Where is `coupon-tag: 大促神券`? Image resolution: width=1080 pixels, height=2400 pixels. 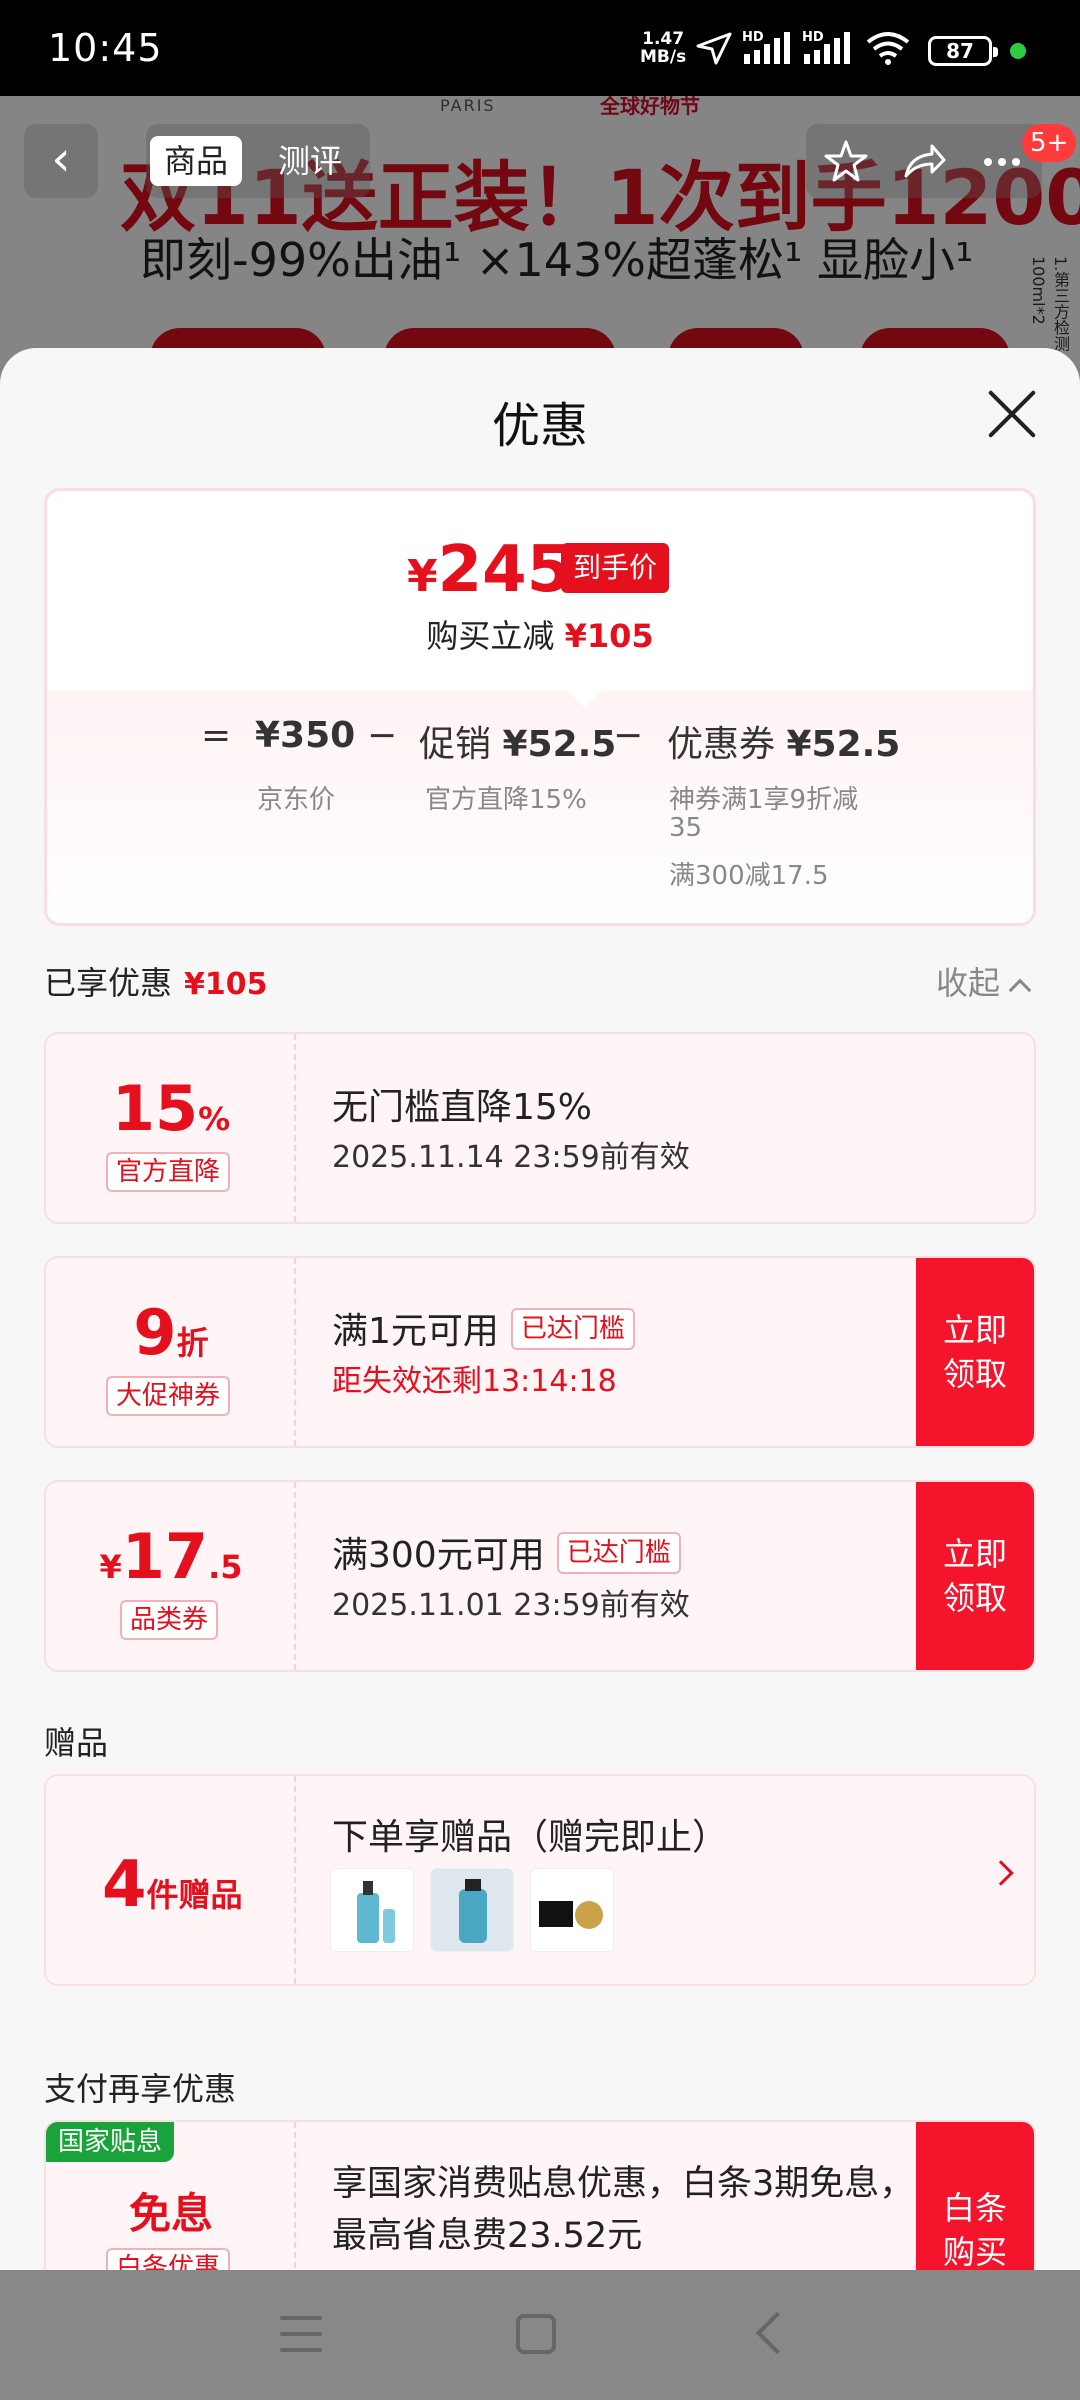
coupon-tag: 大促神券 is located at coordinates (168, 1396).